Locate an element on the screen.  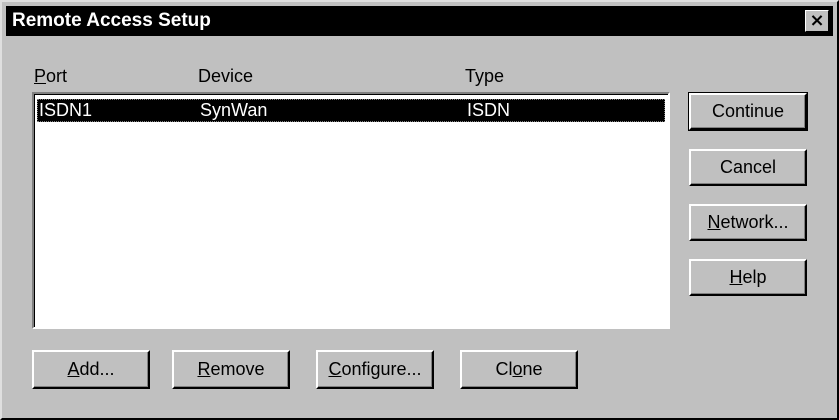
device-cell: SynWan is located at coordinates (234, 110).